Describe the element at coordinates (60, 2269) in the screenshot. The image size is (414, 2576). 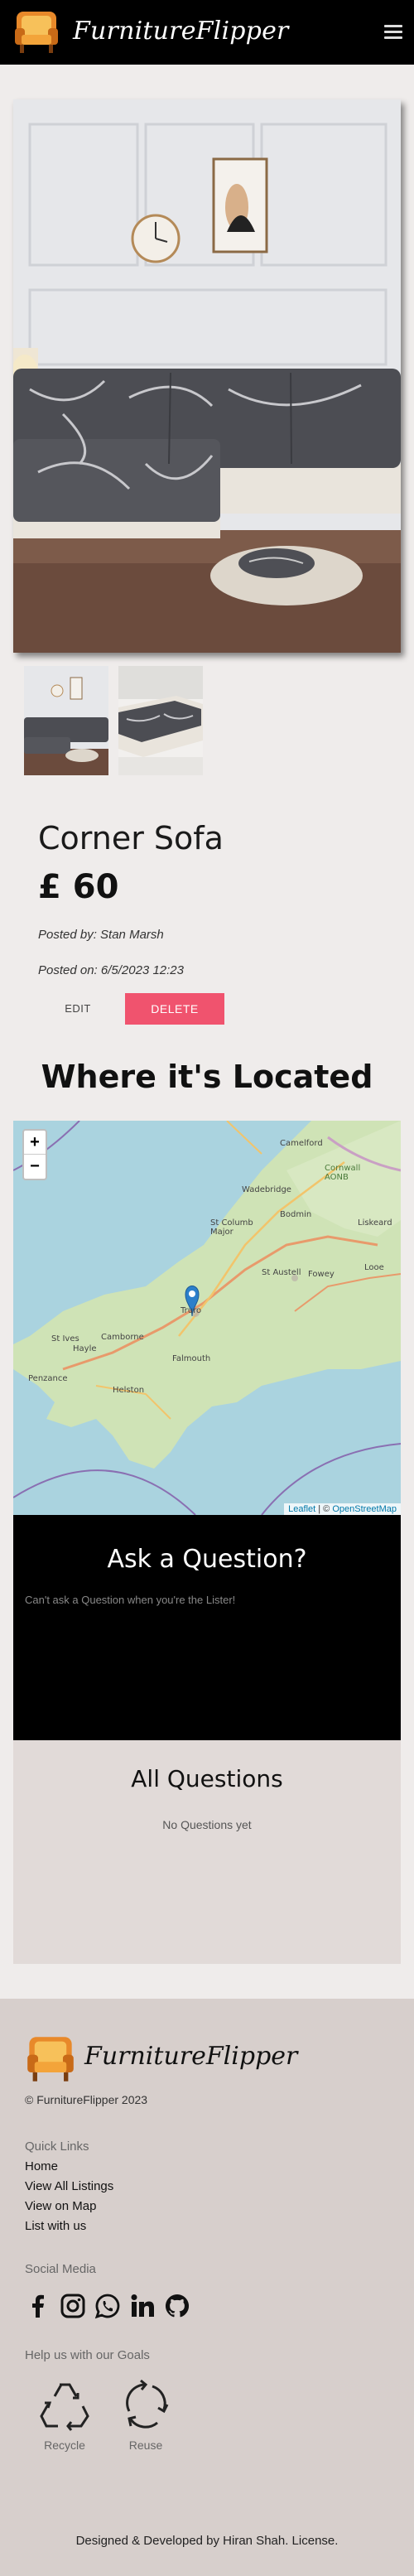
I see `social-media-heading: Social Media` at that location.